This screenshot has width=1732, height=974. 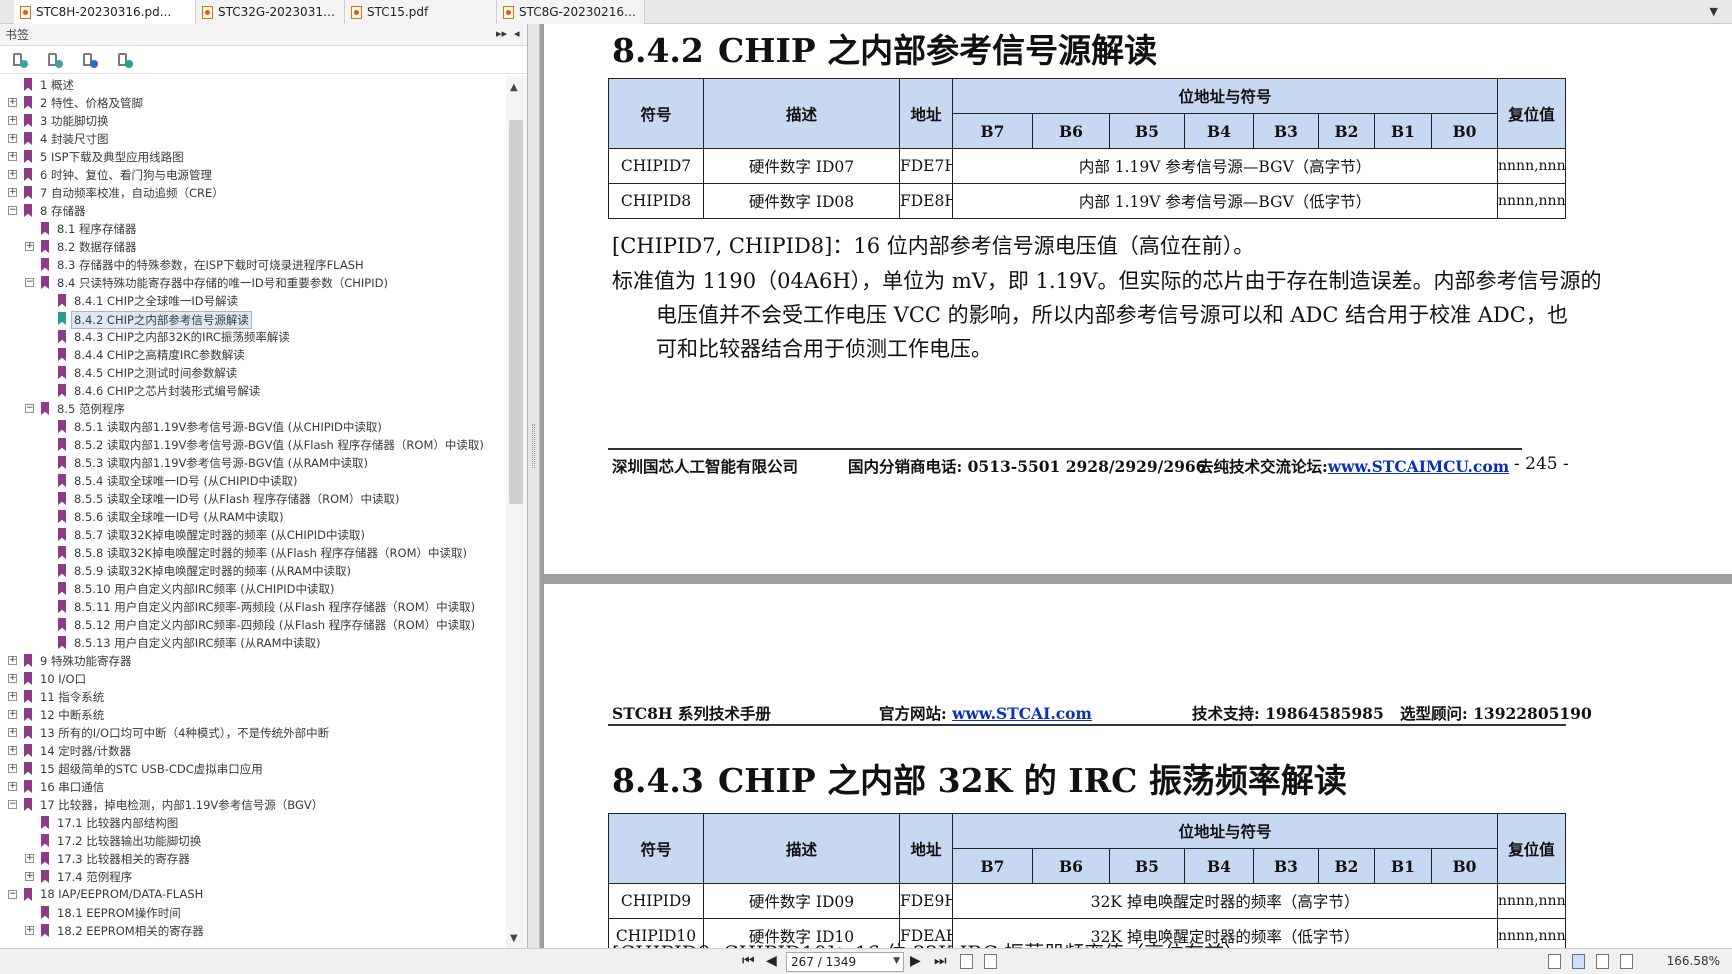 What do you see at coordinates (253, 85) in the screenshot?
I see `bookmark-row: 1 概述` at bounding box center [253, 85].